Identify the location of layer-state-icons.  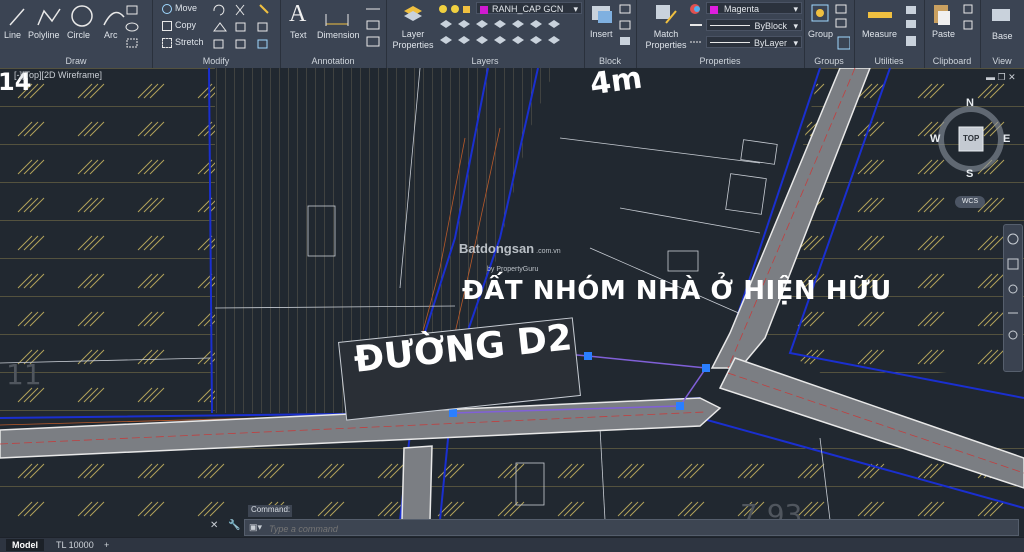
(454, 9).